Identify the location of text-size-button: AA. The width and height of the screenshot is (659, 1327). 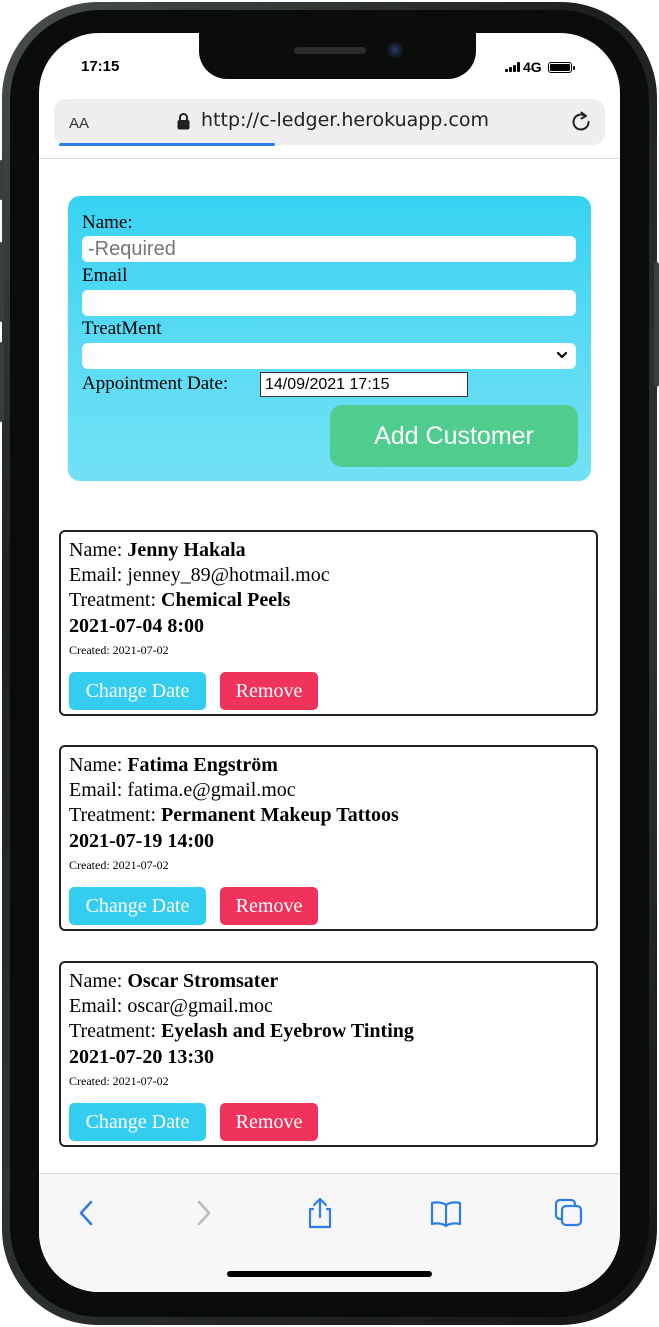
(79, 123).